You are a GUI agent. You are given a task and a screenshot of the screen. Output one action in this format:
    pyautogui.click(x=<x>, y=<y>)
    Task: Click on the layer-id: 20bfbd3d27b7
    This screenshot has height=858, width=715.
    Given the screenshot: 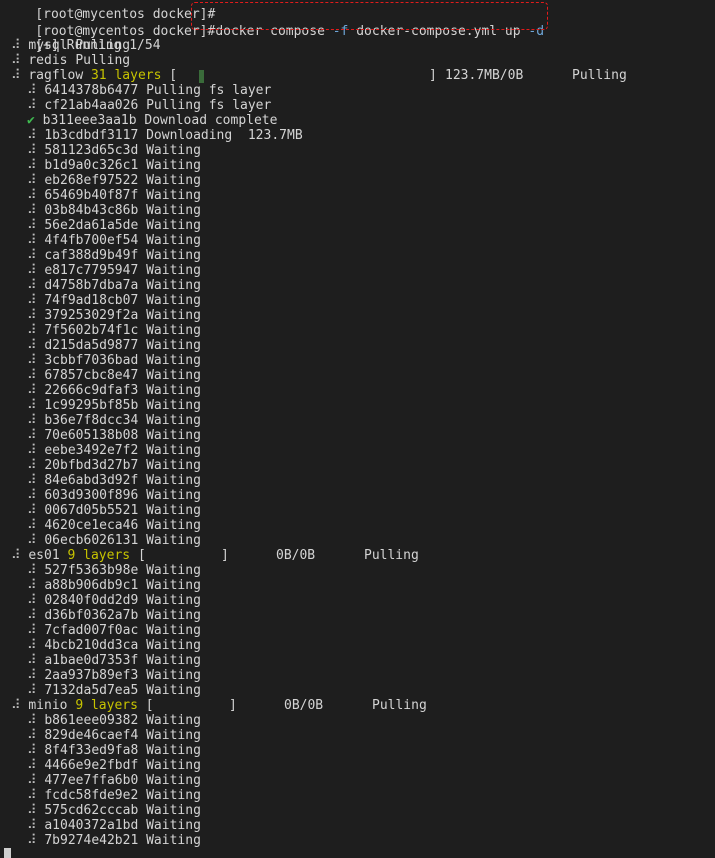 What is the action you would take?
    pyautogui.click(x=91, y=465)
    